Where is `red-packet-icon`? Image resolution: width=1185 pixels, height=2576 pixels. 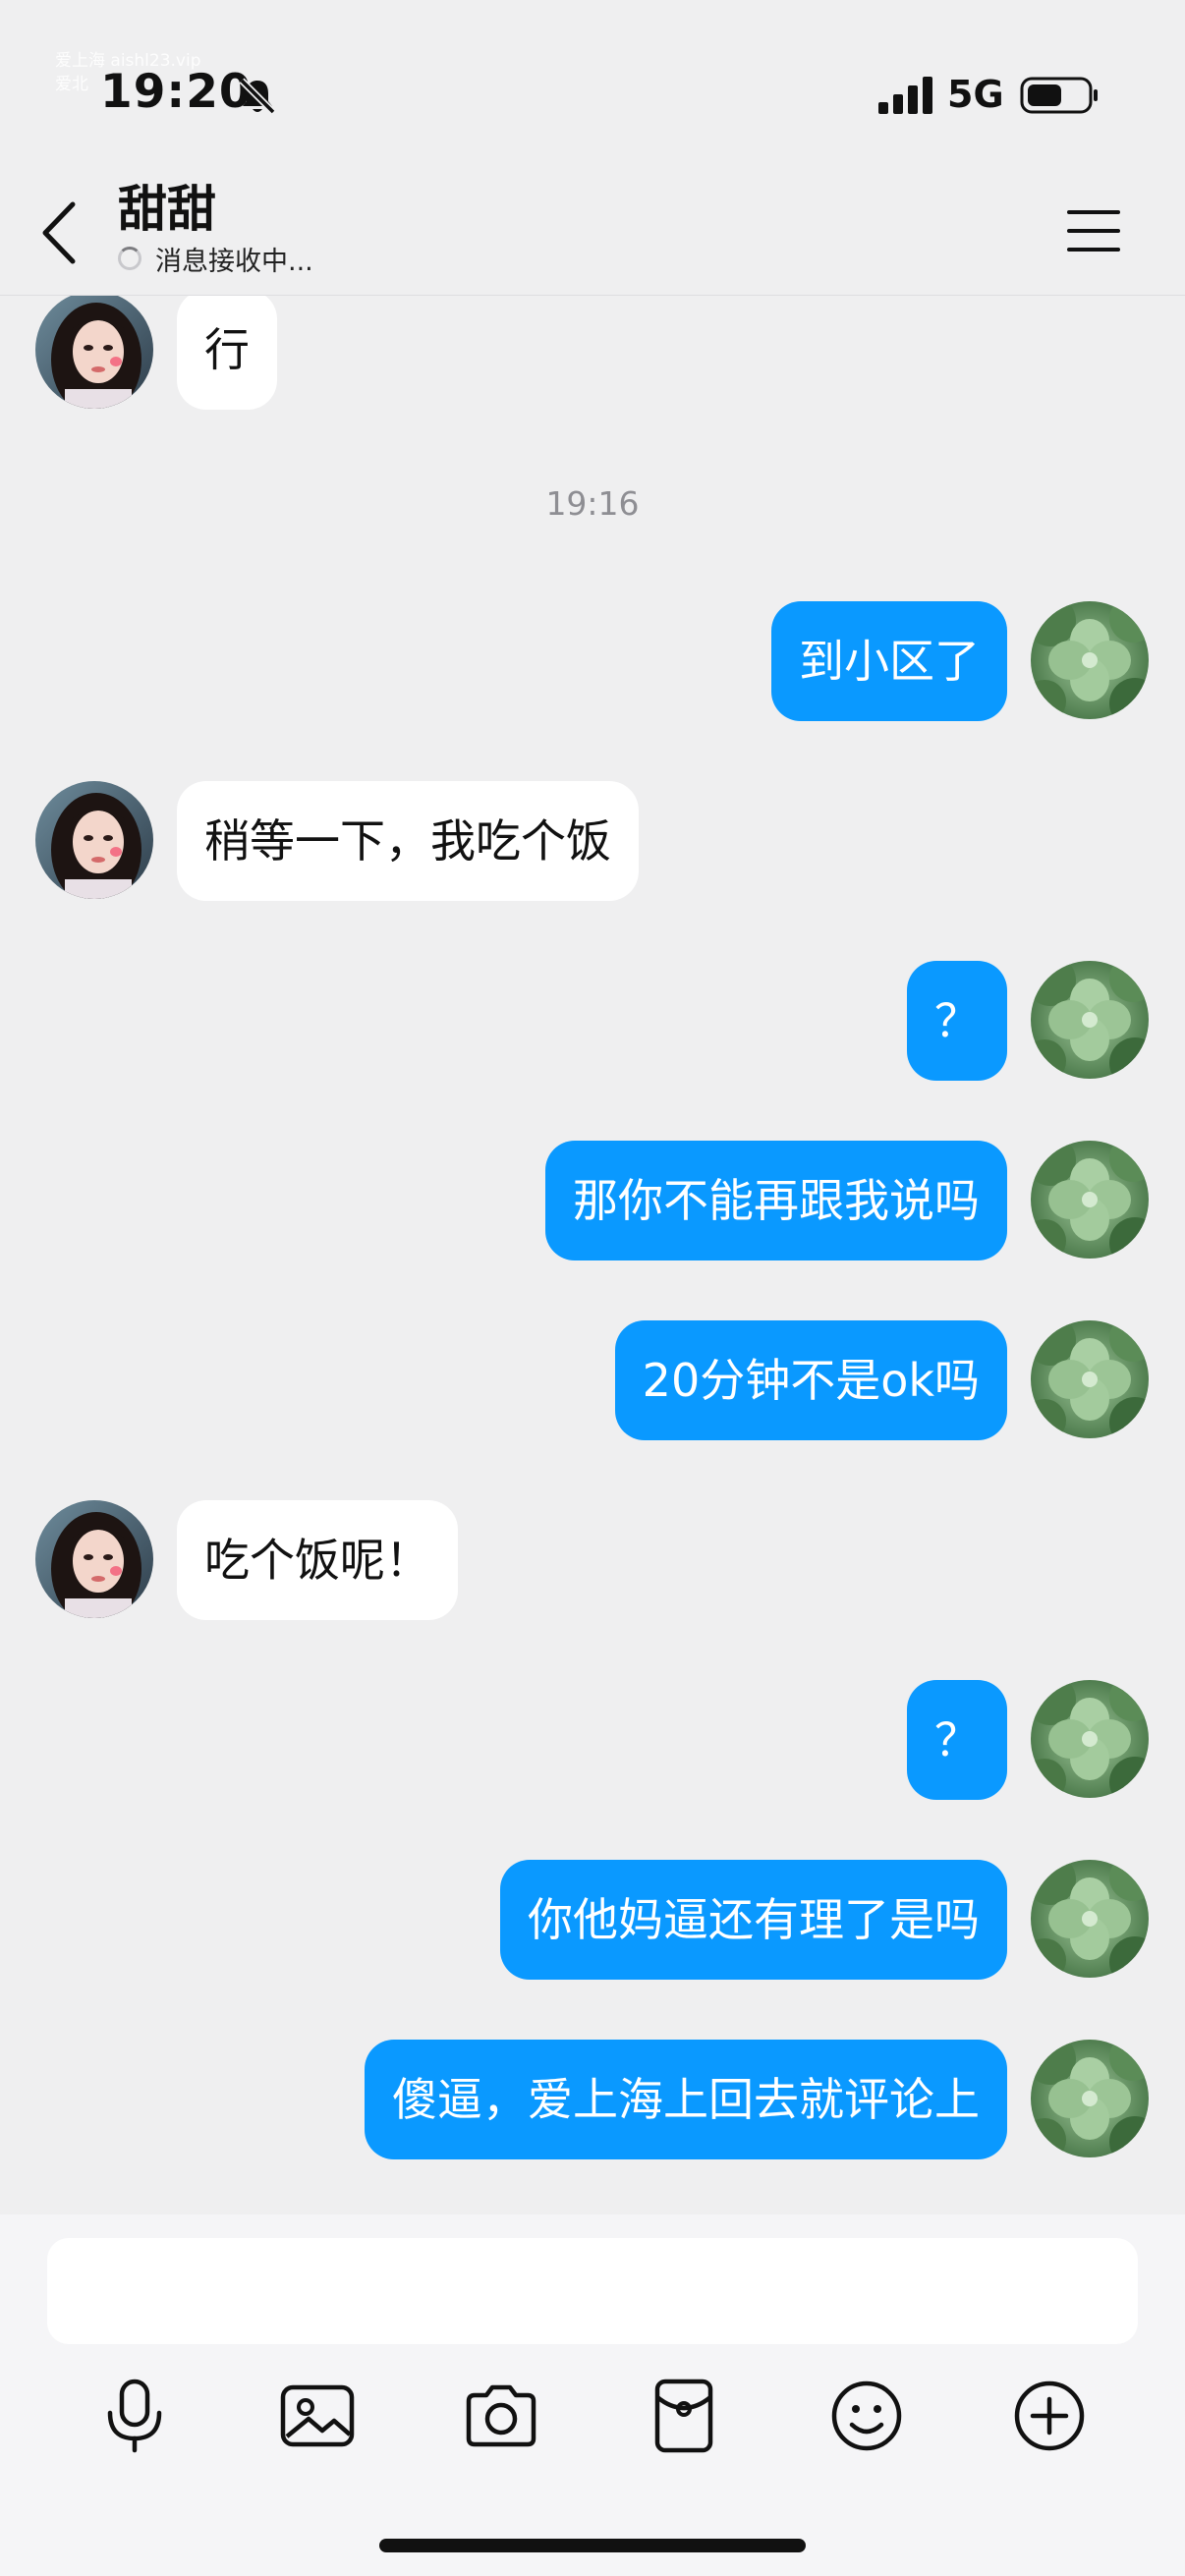 red-packet-icon is located at coordinates (684, 2416).